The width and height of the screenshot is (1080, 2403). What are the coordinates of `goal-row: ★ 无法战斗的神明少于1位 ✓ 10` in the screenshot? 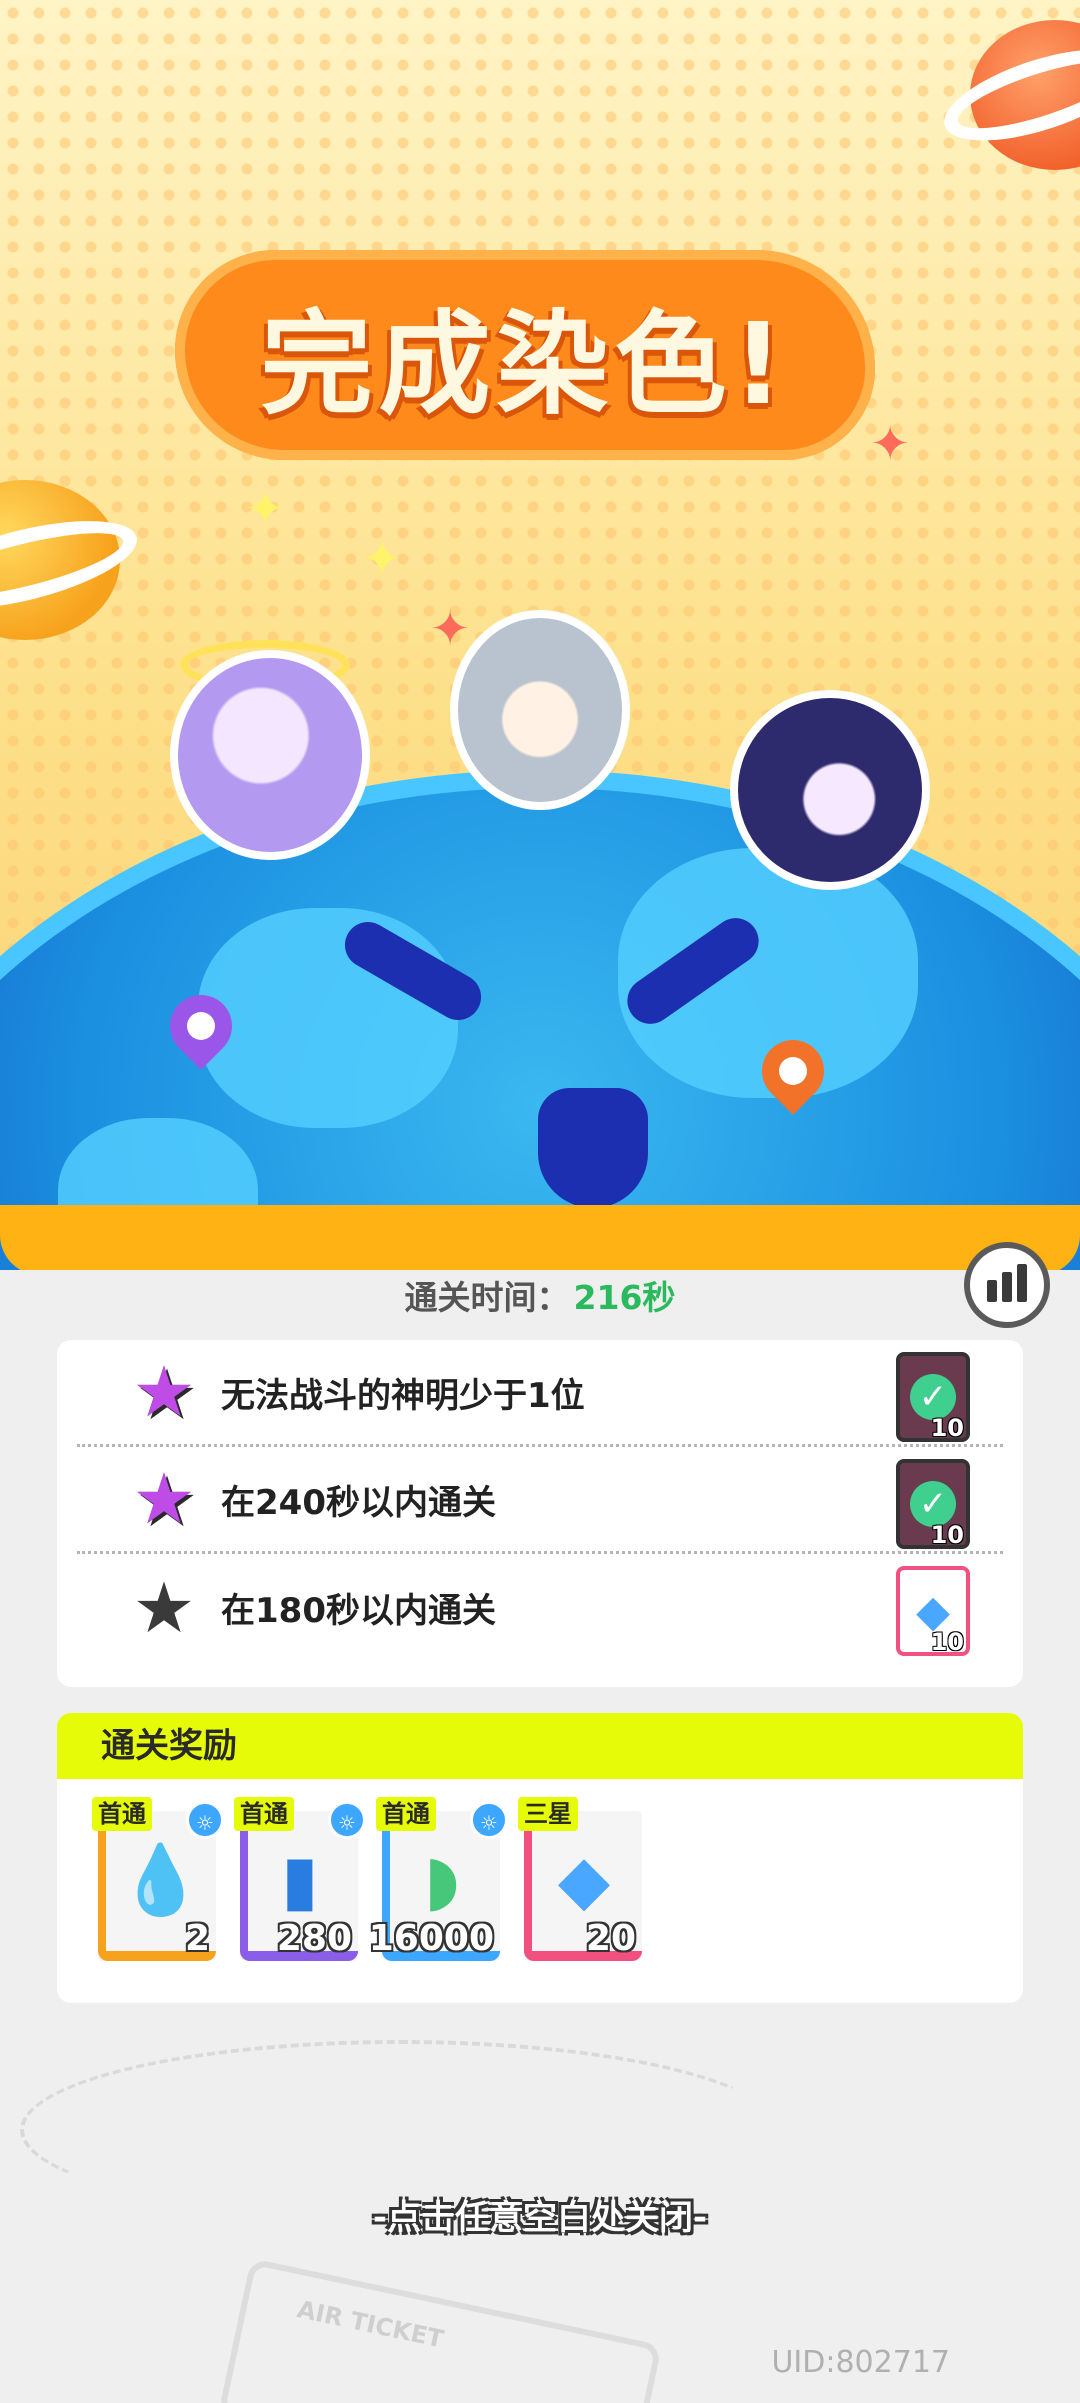 It's located at (540, 1393).